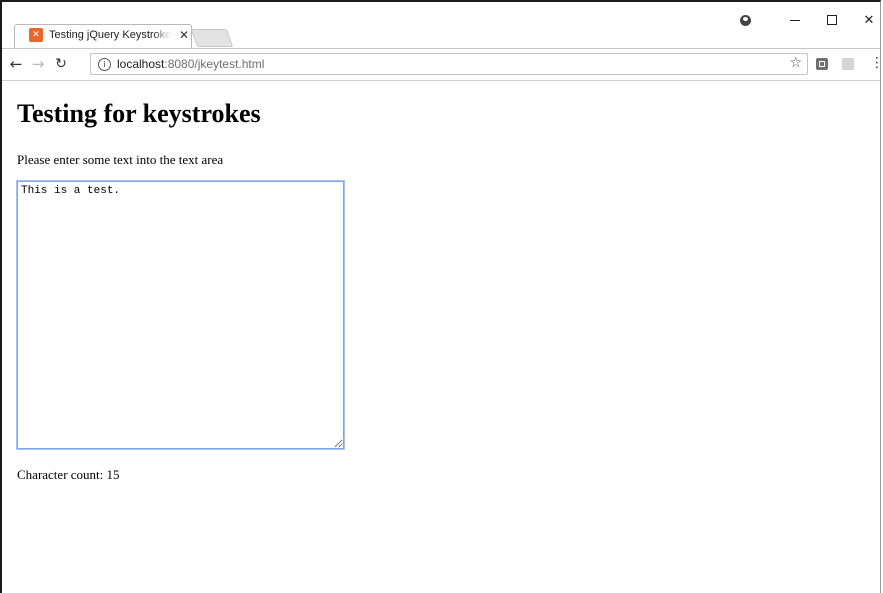  Describe the element at coordinates (61, 64) in the screenshot. I see `reload-icon: ↻` at that location.